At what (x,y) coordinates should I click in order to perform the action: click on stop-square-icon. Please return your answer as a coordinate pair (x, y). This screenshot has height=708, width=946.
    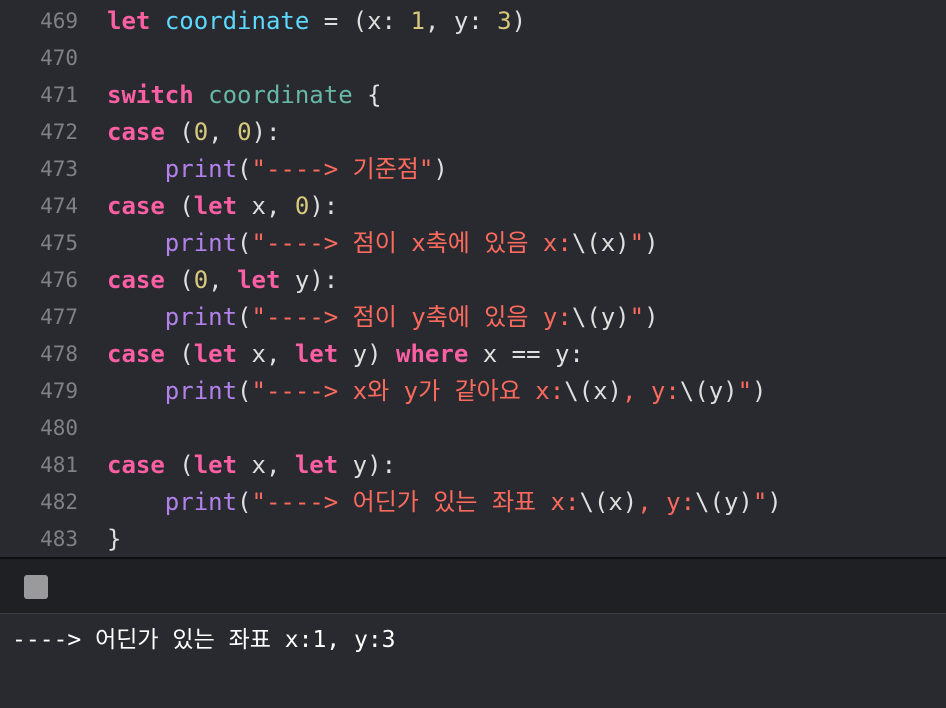
    Looking at the image, I should click on (36, 587).